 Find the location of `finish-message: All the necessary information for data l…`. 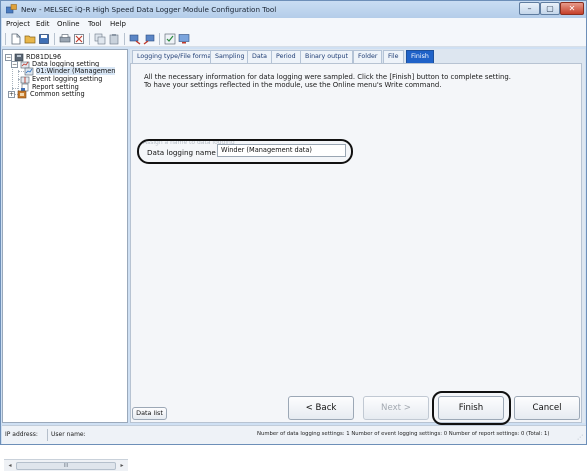

finish-message: All the necessary information for data l… is located at coordinates (327, 77).